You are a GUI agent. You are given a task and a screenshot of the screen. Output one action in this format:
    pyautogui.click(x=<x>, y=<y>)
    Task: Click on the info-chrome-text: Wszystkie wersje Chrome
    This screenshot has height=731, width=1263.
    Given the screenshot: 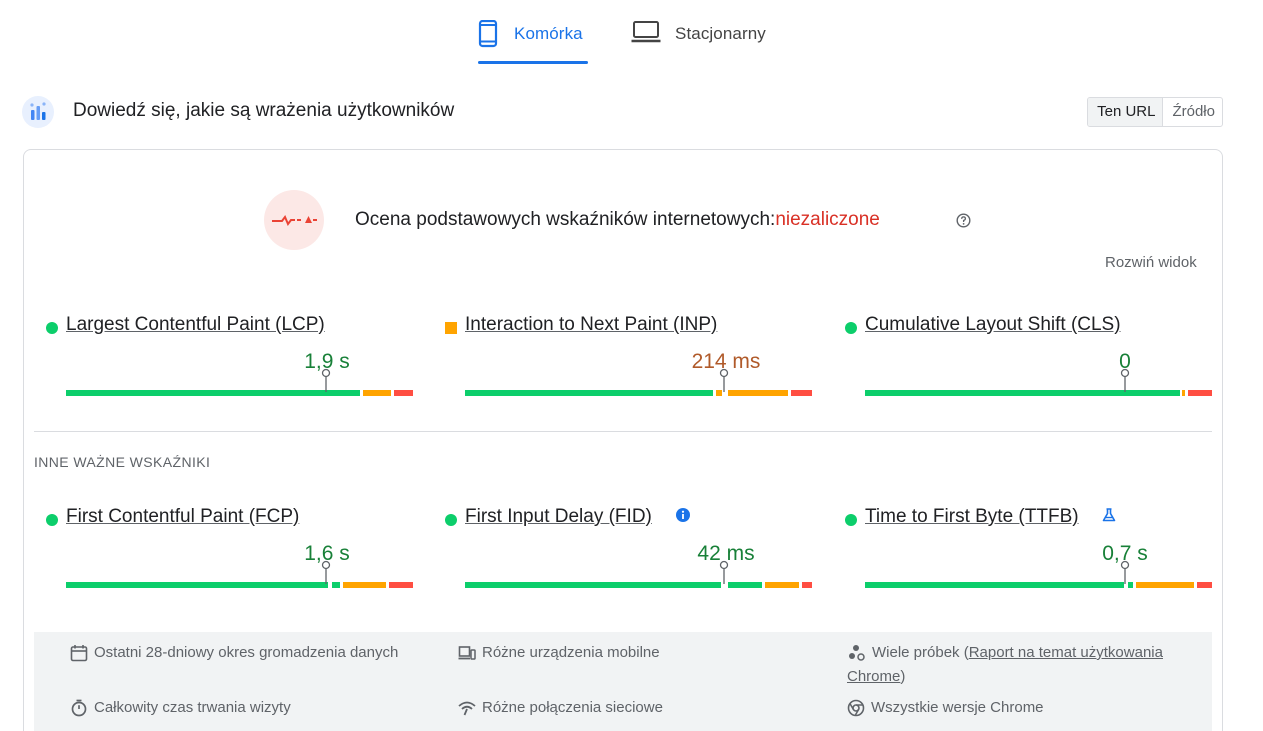 What is the action you would take?
    pyautogui.click(x=957, y=707)
    